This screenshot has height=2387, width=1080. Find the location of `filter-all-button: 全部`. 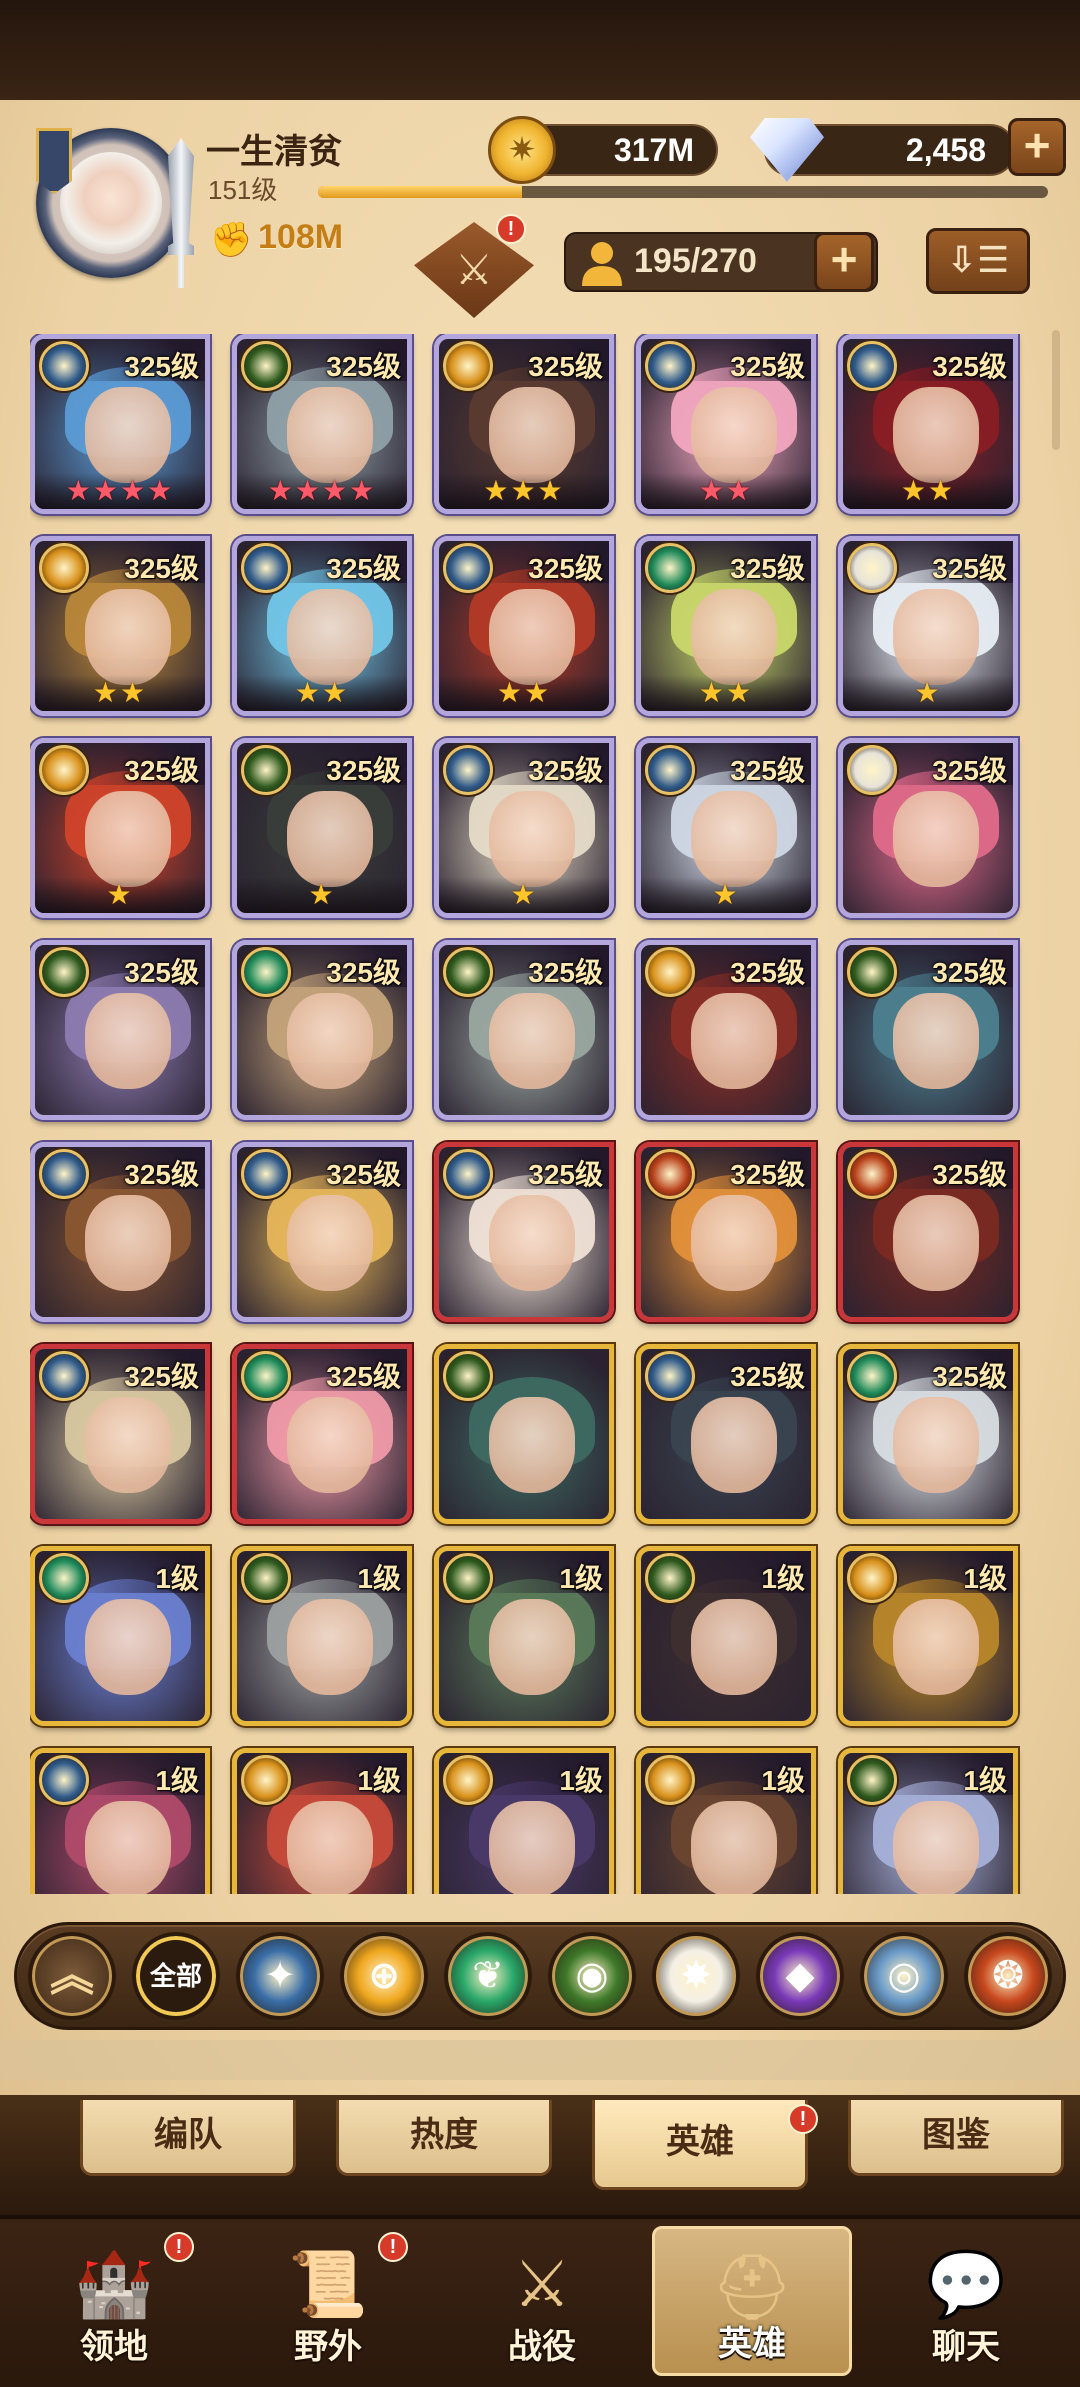

filter-all-button: 全部 is located at coordinates (176, 1976).